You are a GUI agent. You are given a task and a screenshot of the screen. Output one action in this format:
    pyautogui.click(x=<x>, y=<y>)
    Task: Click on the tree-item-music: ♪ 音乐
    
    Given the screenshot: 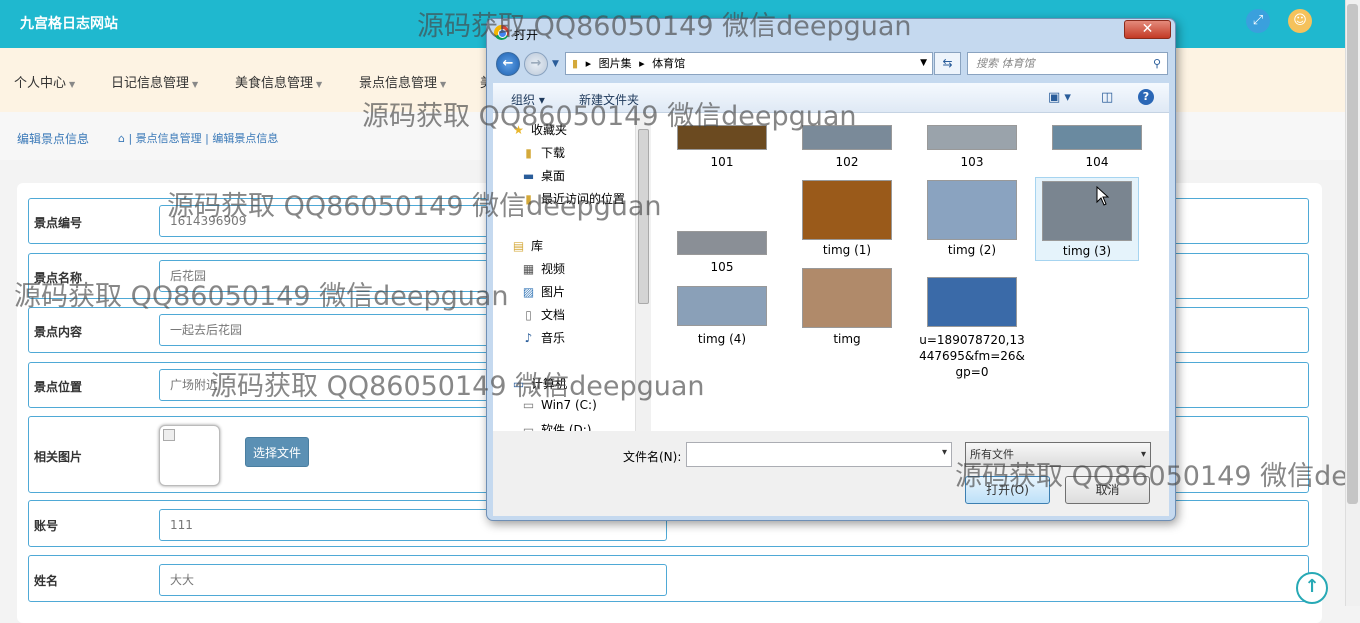 What is the action you would take?
    pyautogui.click(x=543, y=337)
    